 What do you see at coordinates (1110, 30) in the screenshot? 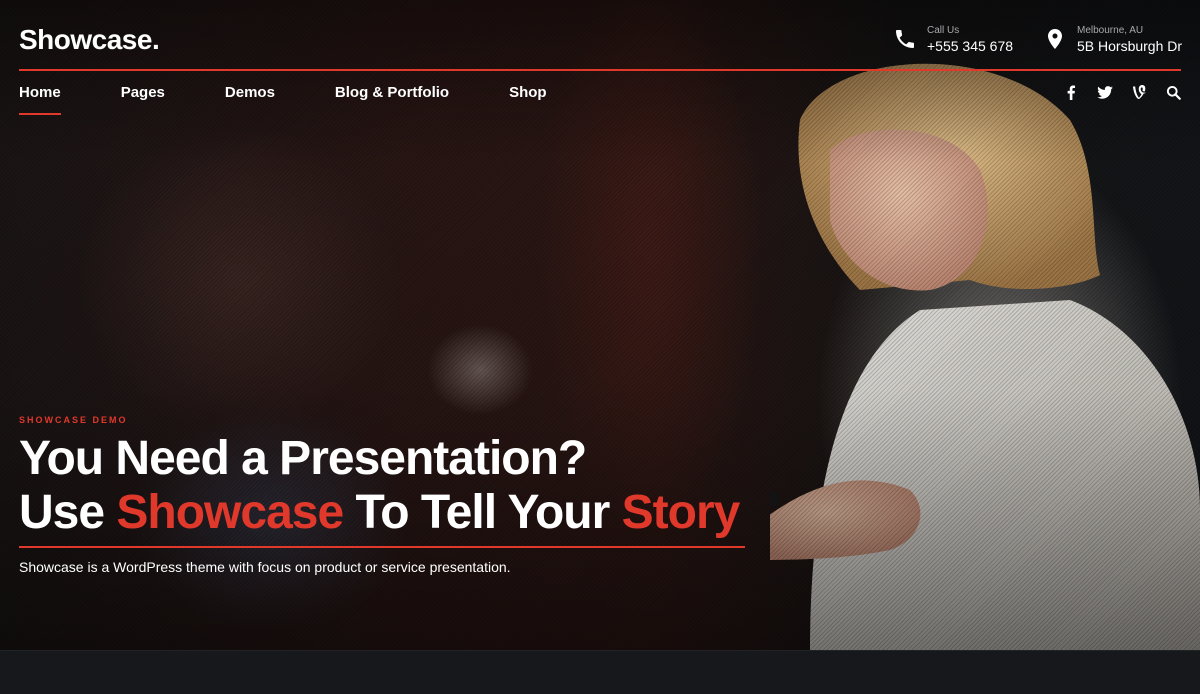
I see `location-label: Melbourne, AU` at bounding box center [1110, 30].